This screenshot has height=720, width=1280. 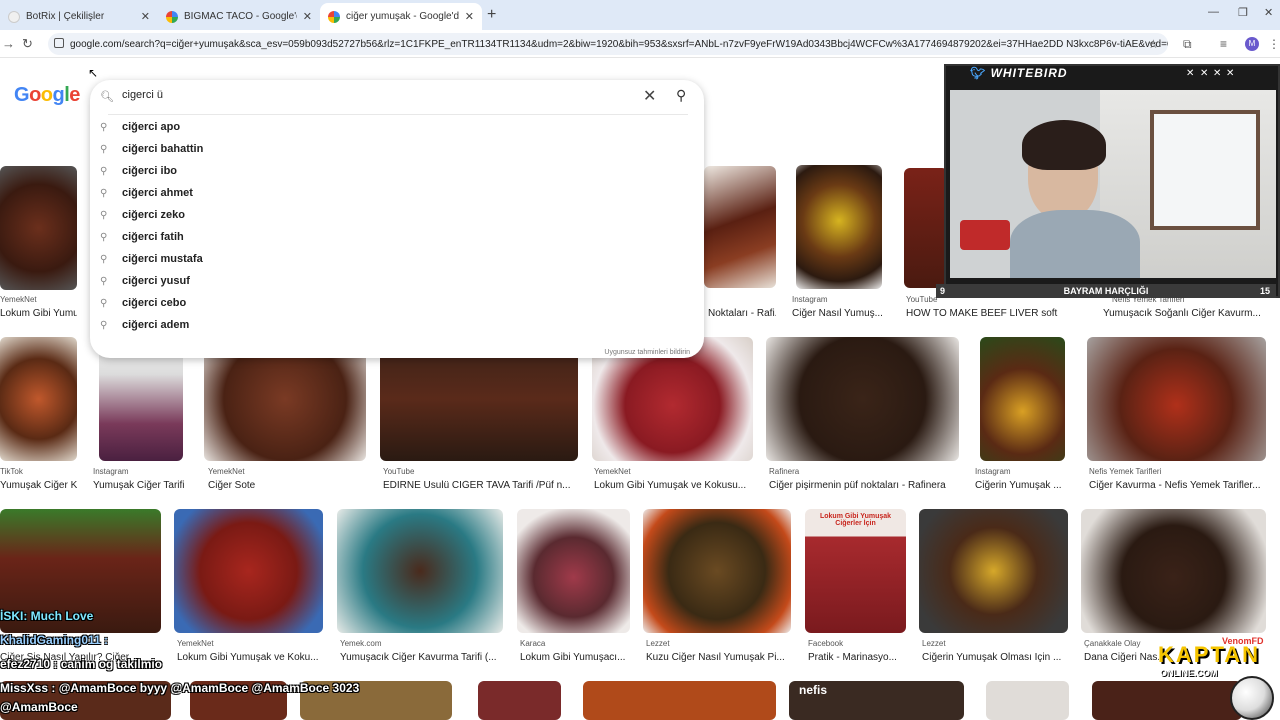 I want to click on new-tab-button: +, so click(x=491, y=15).